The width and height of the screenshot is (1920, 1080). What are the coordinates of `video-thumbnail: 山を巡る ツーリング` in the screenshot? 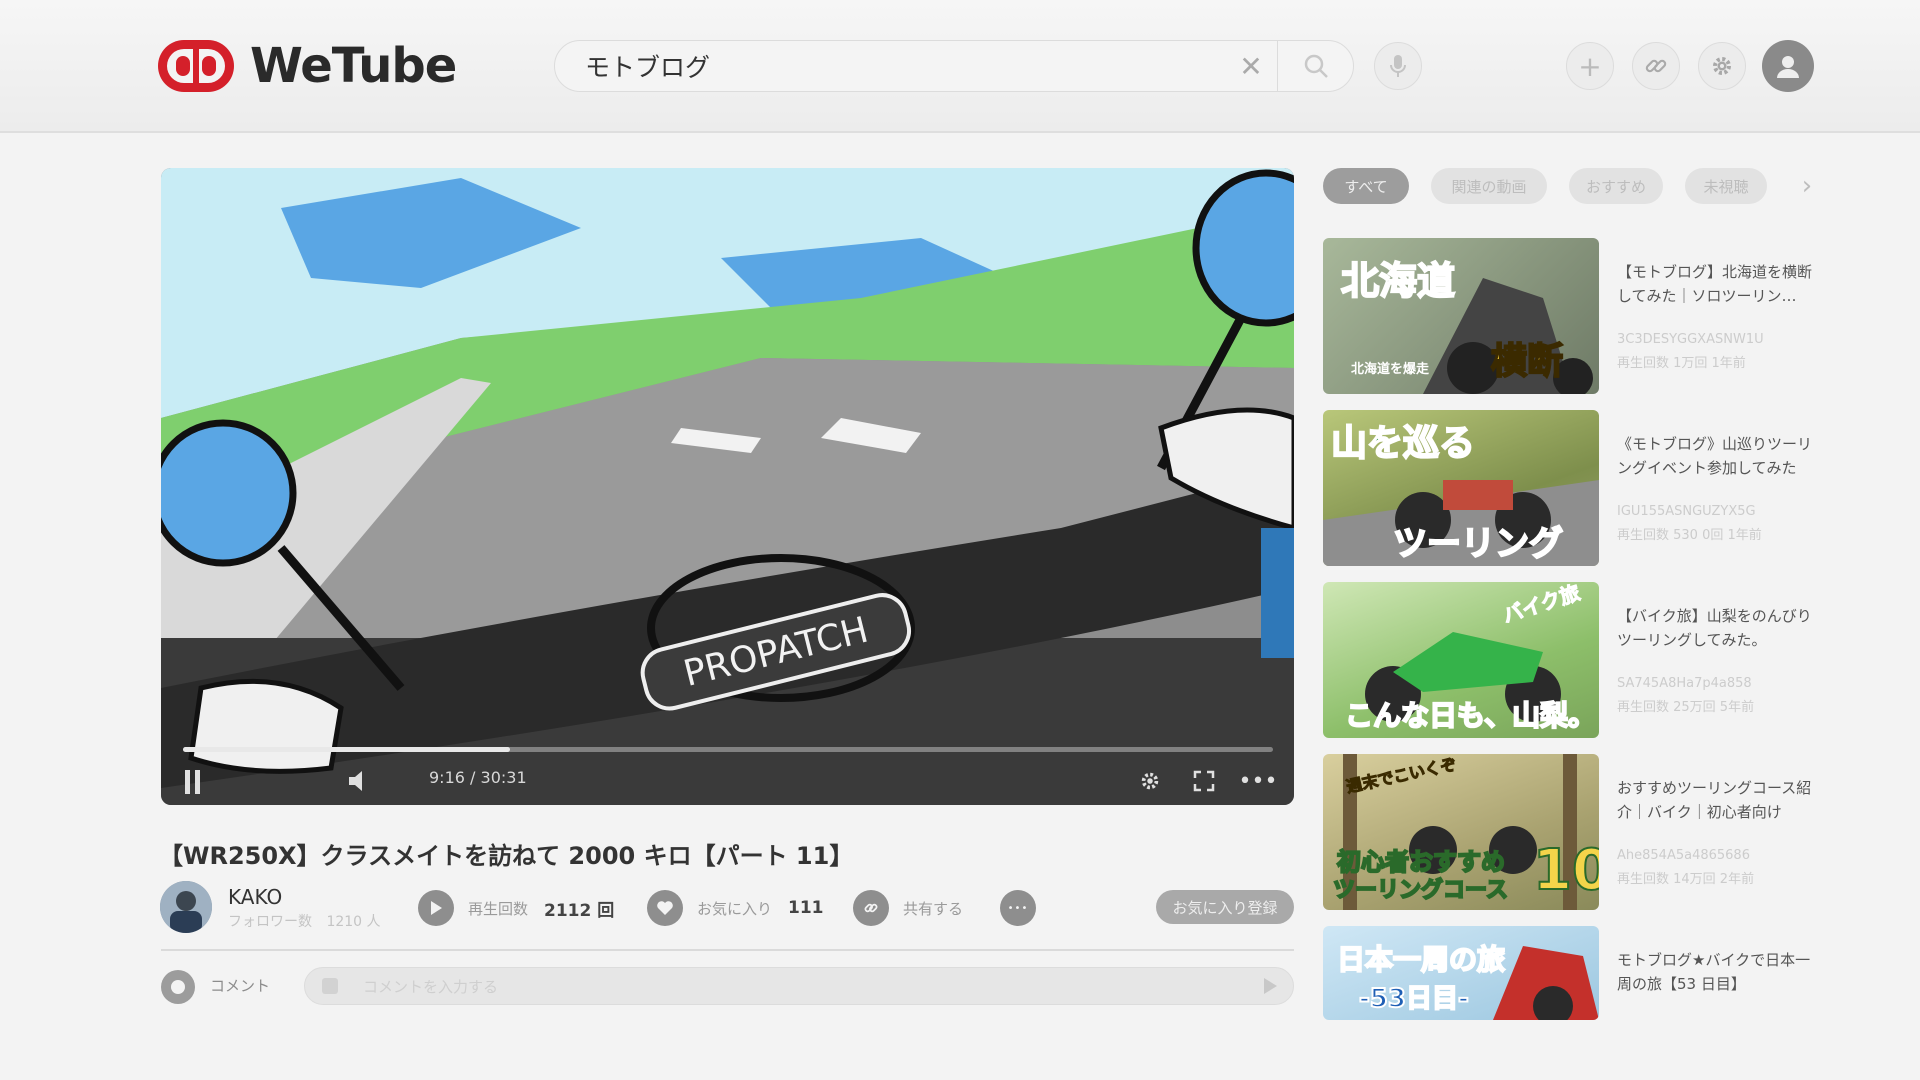 It's located at (1461, 488).